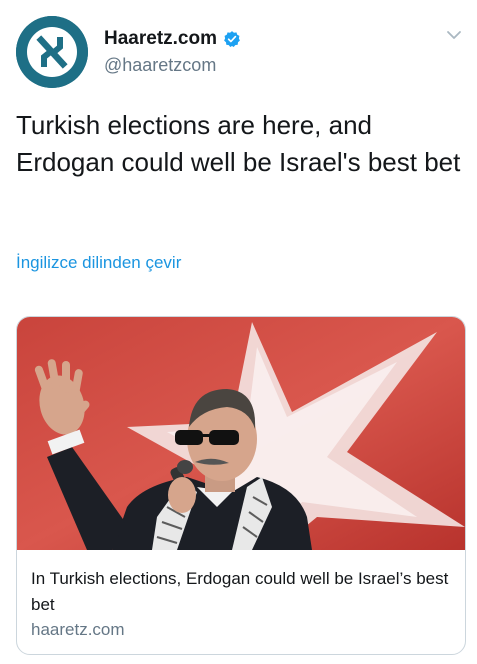  Describe the element at coordinates (160, 65) in the screenshot. I see `user-handle: @haaretzcom` at that location.